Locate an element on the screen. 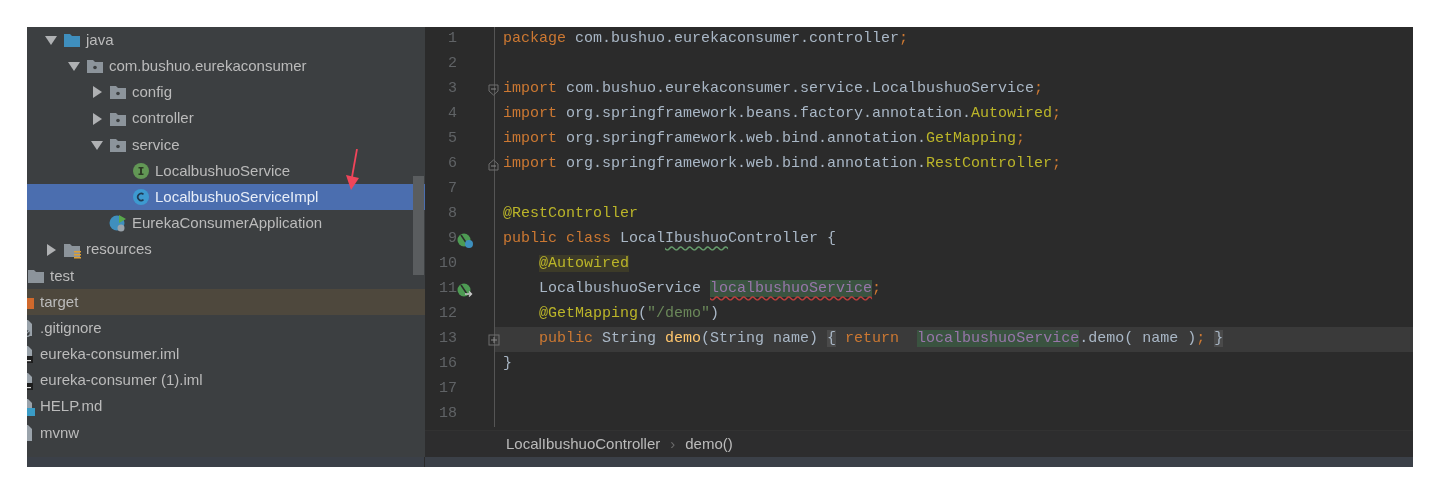  code-line: } is located at coordinates (507, 364).